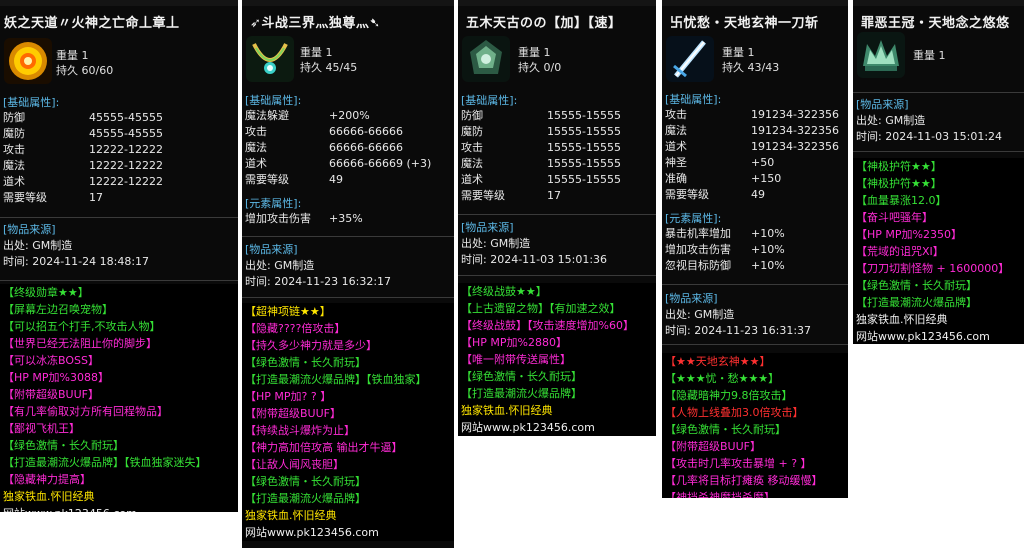 The width and height of the screenshot is (1024, 548). I want to click on item-name: 罪恶王冠・天地念之悠悠, so click(935, 23).